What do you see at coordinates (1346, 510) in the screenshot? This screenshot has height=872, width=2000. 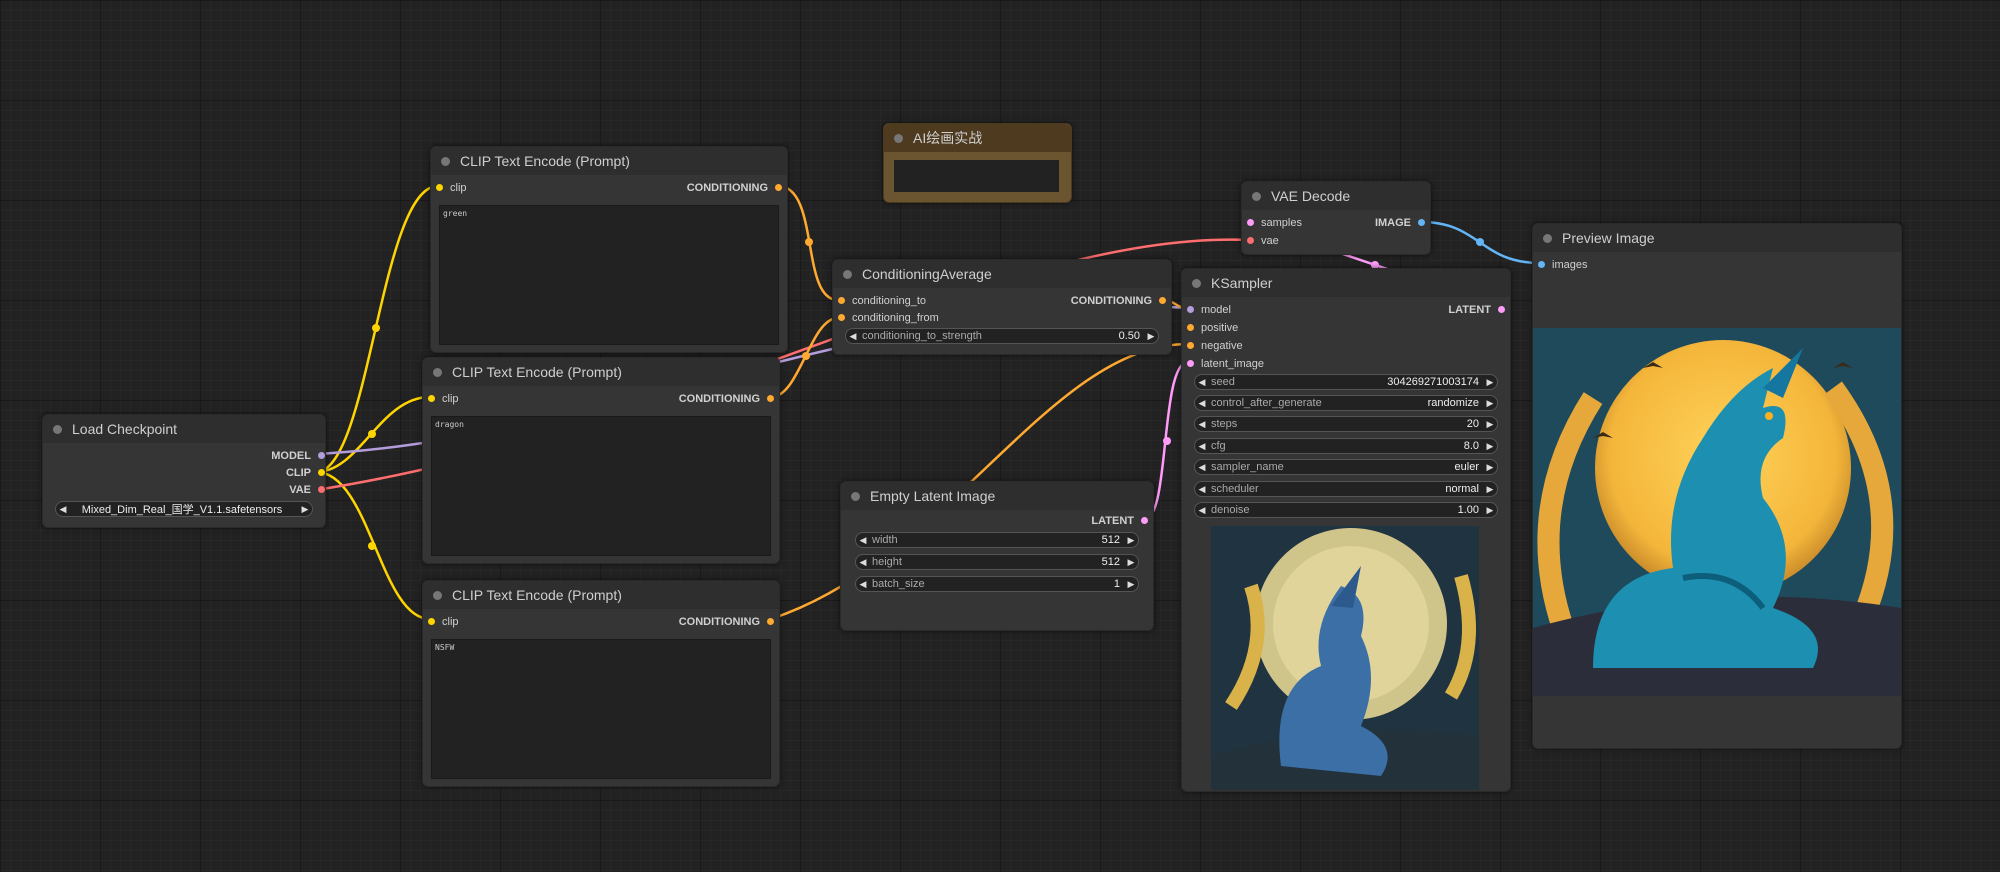 I see `denoise-widget: ◀ denoise 1.00 ▶` at bounding box center [1346, 510].